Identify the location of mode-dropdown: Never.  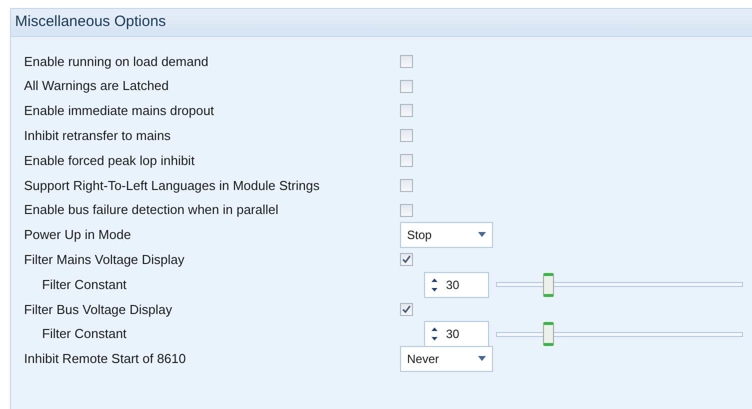
(446, 359).